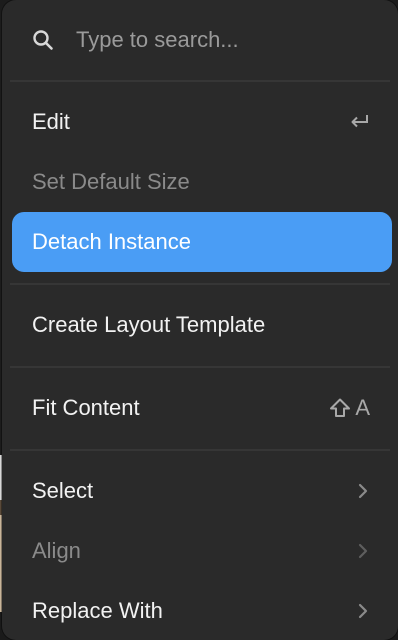 The height and width of the screenshot is (640, 398). I want to click on menu-item-label: Detach Instance, so click(198, 242).